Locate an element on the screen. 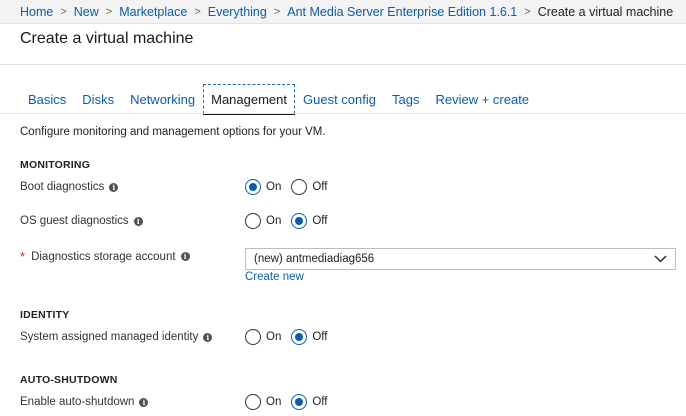 The height and width of the screenshot is (416, 686). os-guest-diagnostics-off-radio is located at coordinates (299, 221).